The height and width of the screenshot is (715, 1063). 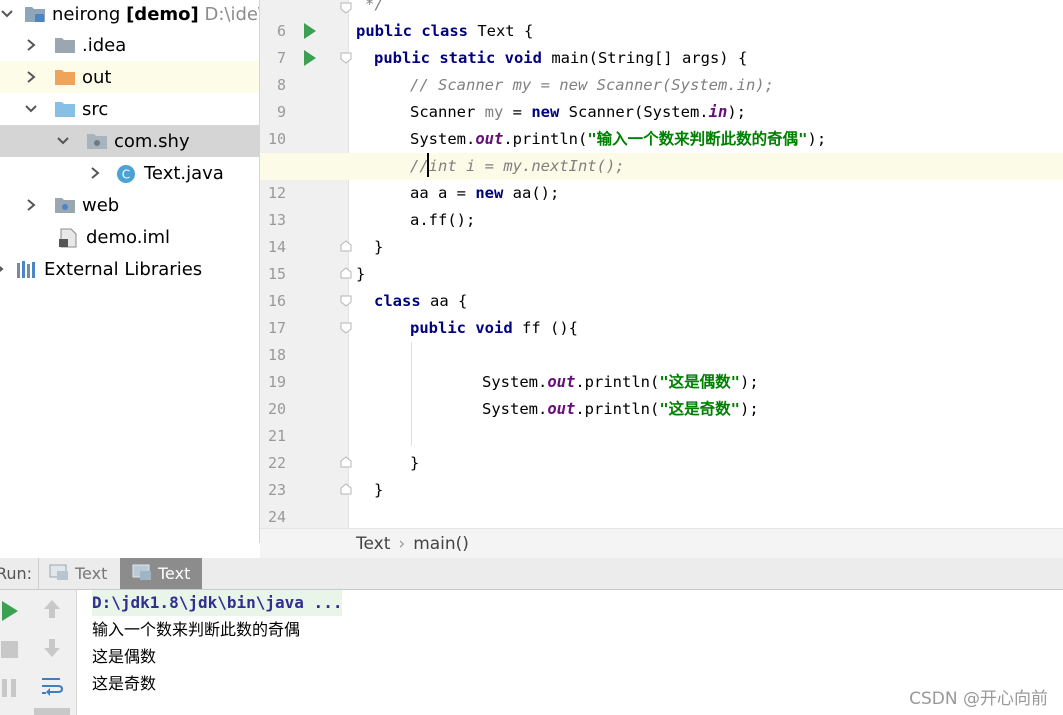 What do you see at coordinates (699, 382) in the screenshot?
I see `code-string: "这是偶数"` at bounding box center [699, 382].